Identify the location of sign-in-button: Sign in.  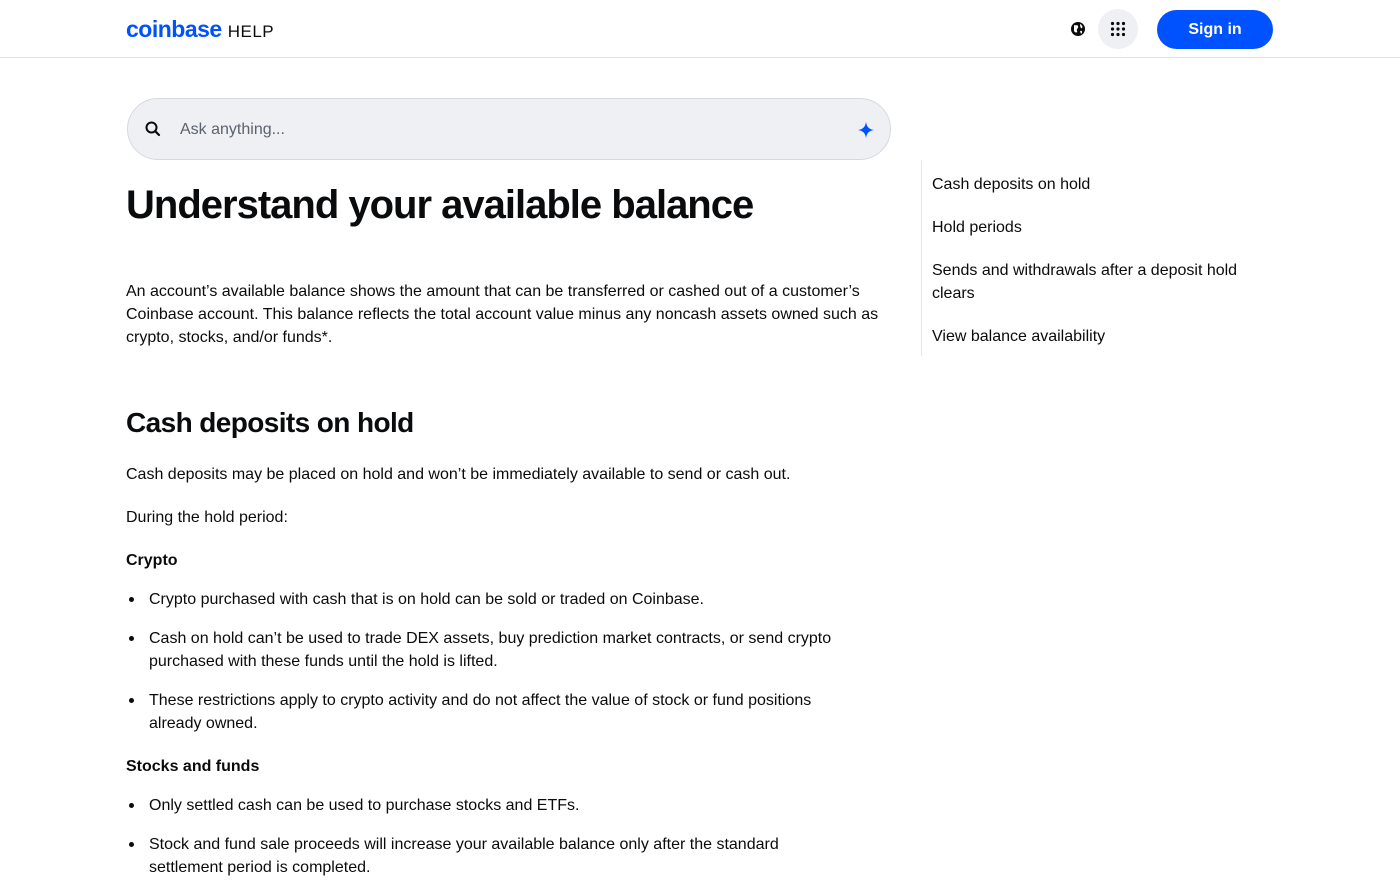
(1215, 29).